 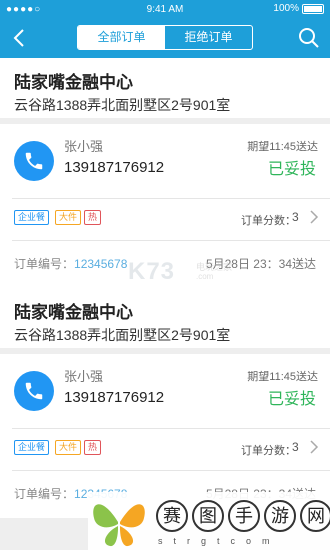 I want to click on order-filter-segment: 全部订单 拒绝订单, so click(x=165, y=37).